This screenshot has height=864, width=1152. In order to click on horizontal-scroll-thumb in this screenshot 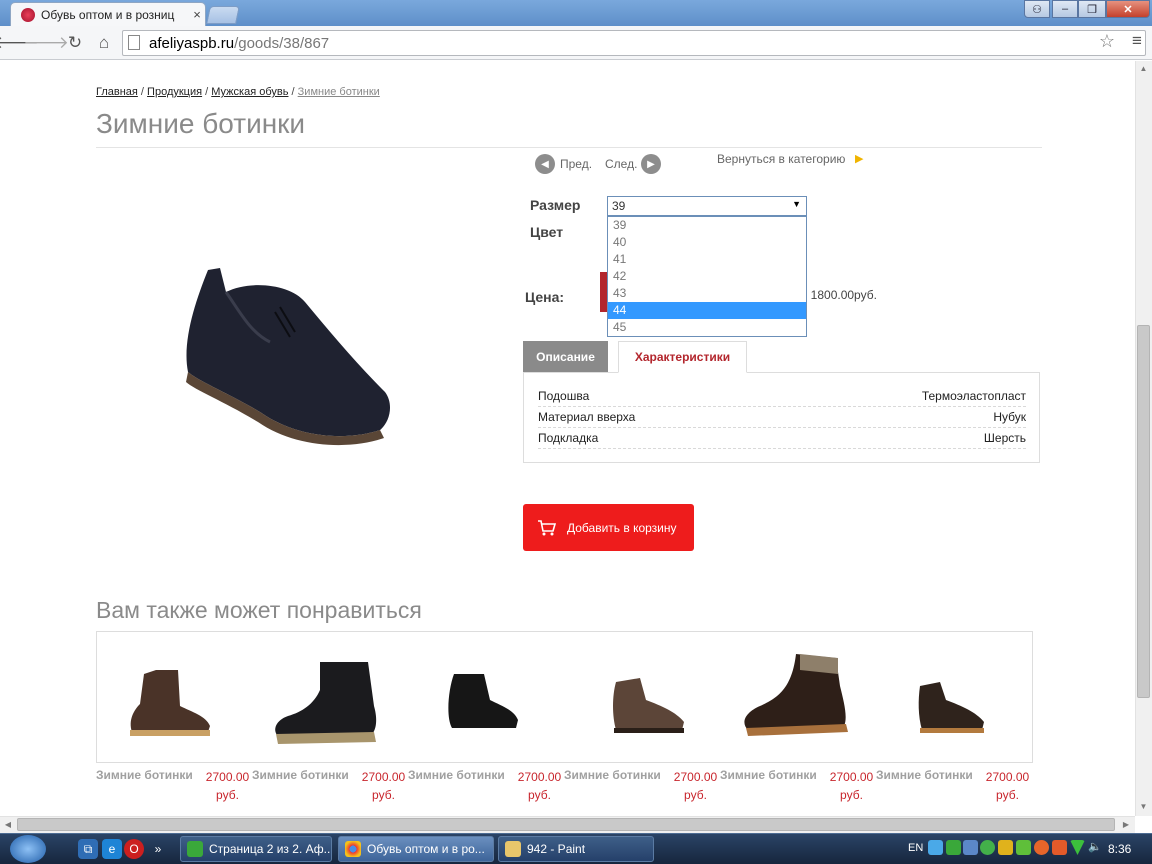, I will do `click(566, 824)`.